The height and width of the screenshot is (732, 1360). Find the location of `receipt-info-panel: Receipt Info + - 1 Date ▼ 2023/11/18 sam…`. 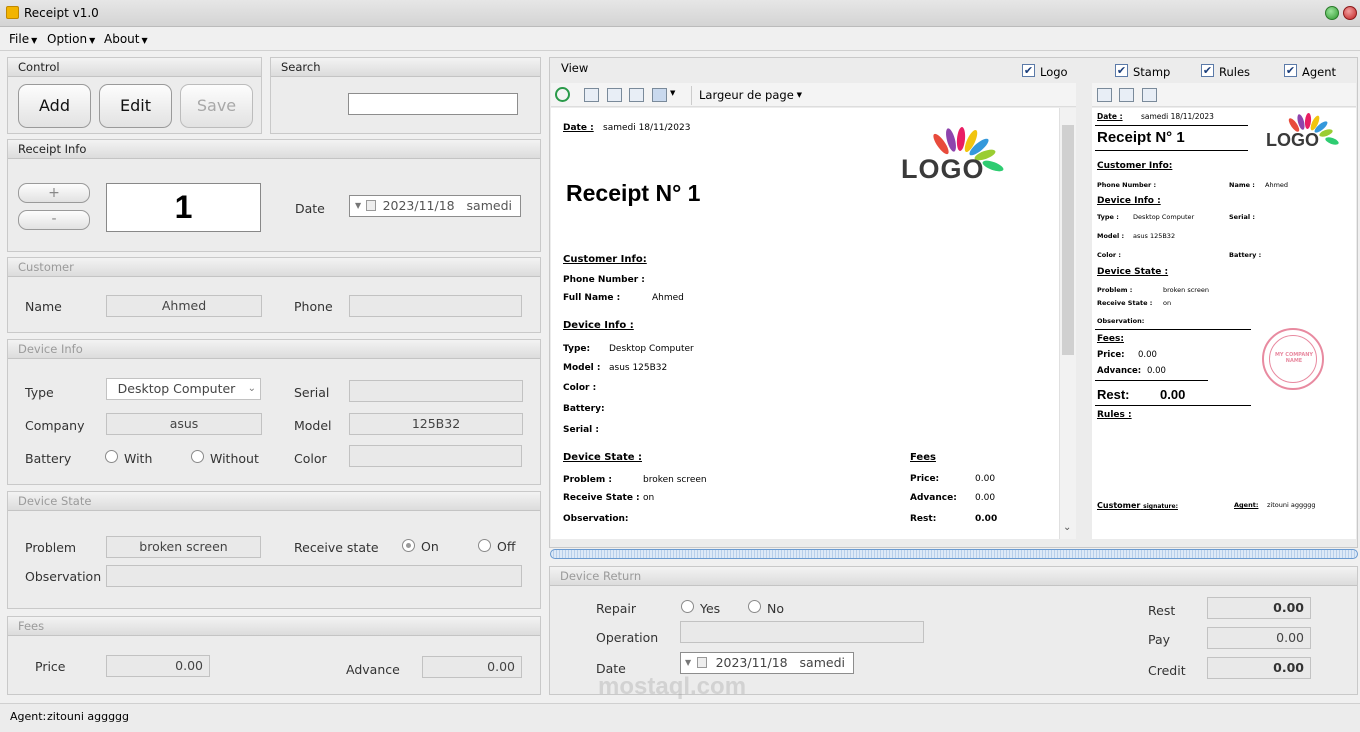

receipt-info-panel: Receipt Info + - 1 Date ▼ 2023/11/18 sam… is located at coordinates (274, 195).